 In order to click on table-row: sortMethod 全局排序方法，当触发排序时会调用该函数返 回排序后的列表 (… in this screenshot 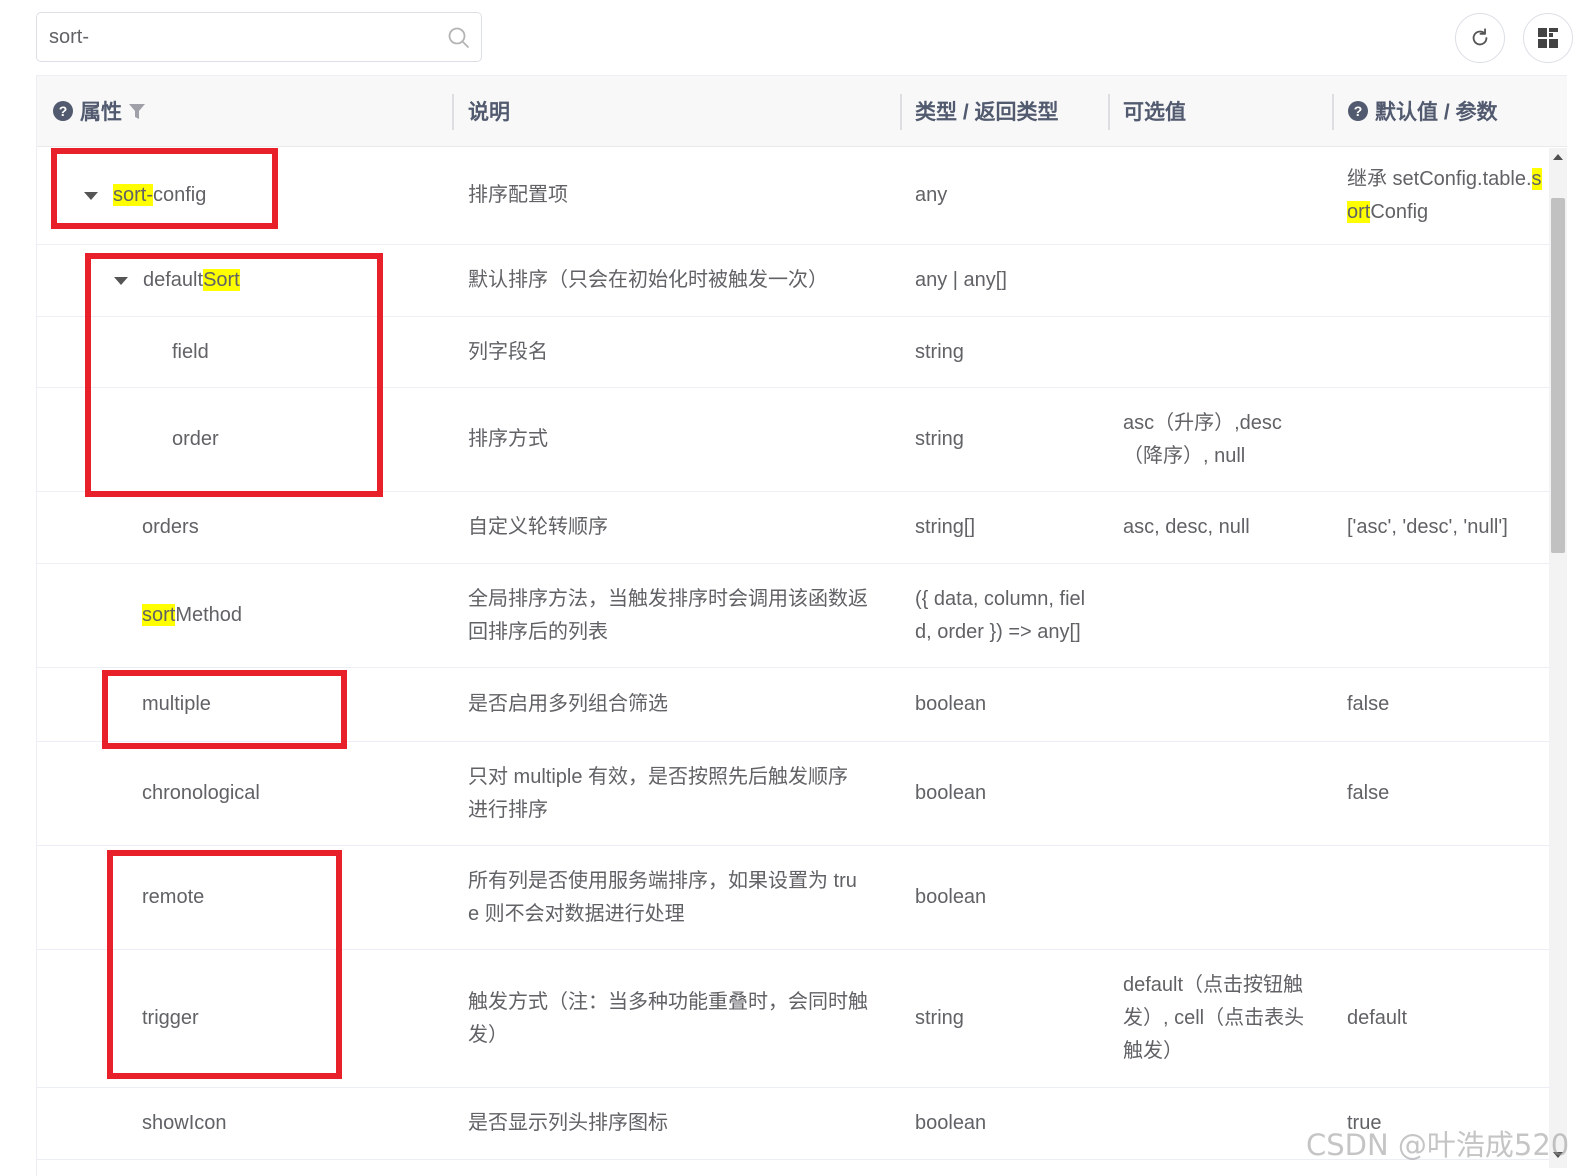, I will do `click(793, 616)`.